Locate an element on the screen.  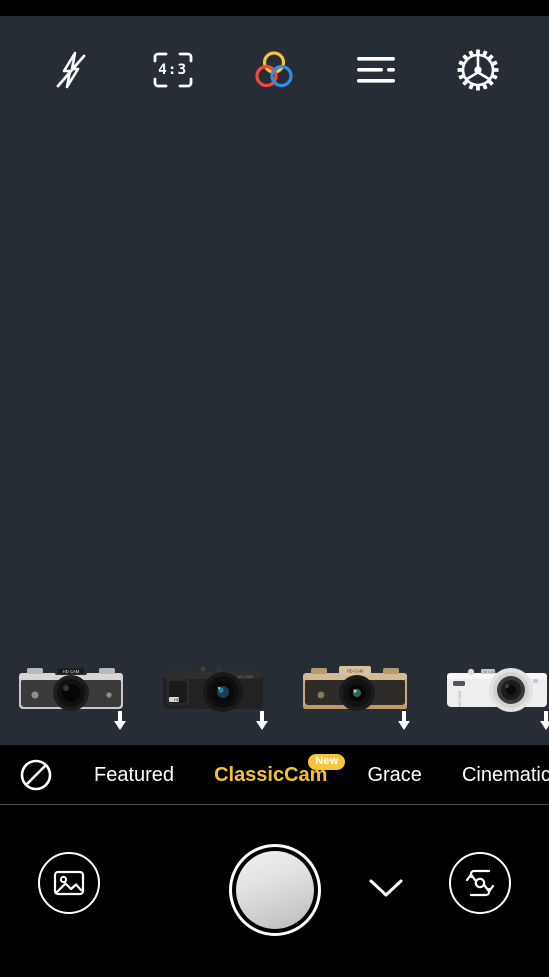
camera-art-mirrorless-white: HD CAM HD CAM is located at coordinates (493, 686).